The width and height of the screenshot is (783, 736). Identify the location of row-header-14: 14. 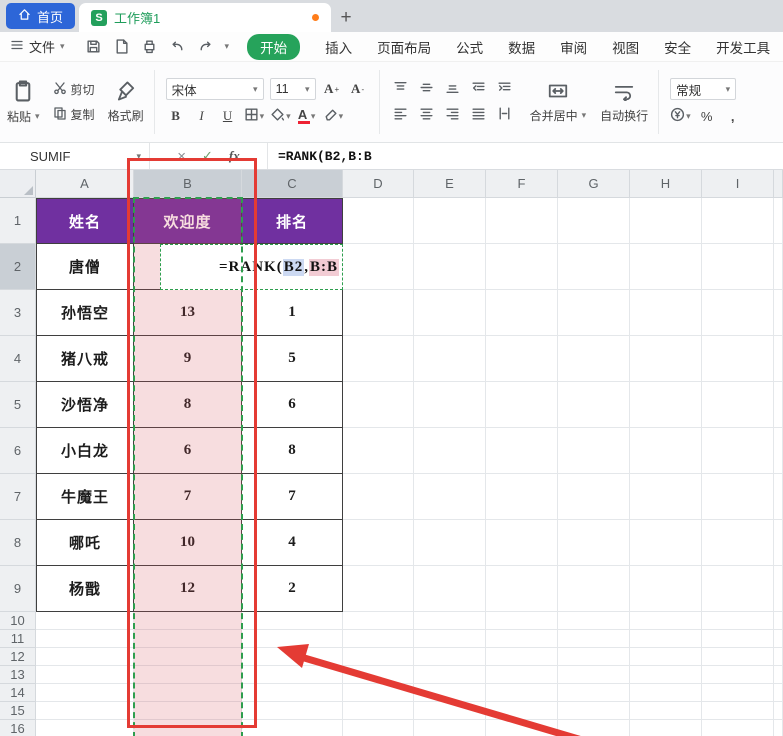
(18, 693).